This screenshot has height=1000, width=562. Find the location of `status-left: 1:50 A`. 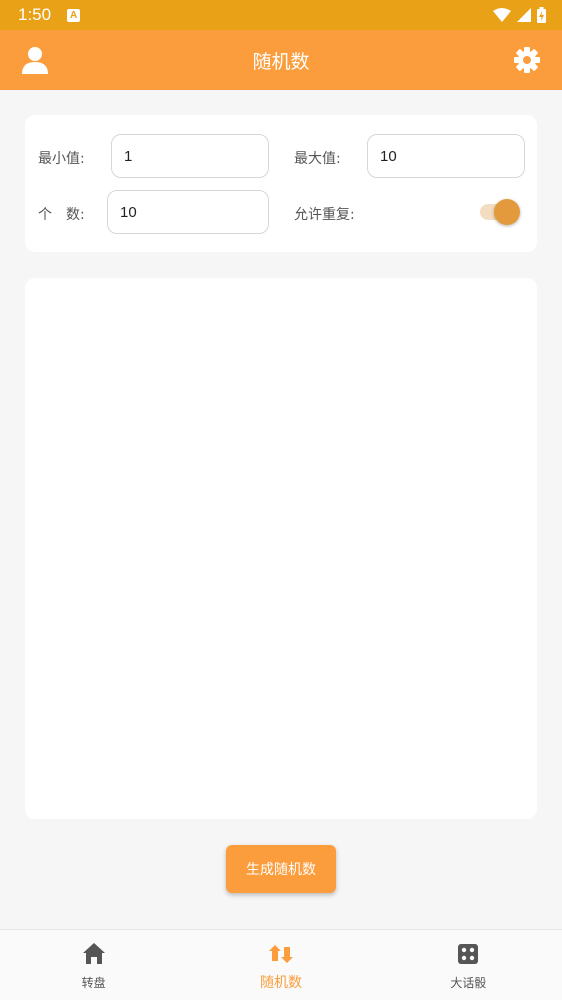

status-left: 1:50 A is located at coordinates (49, 15).